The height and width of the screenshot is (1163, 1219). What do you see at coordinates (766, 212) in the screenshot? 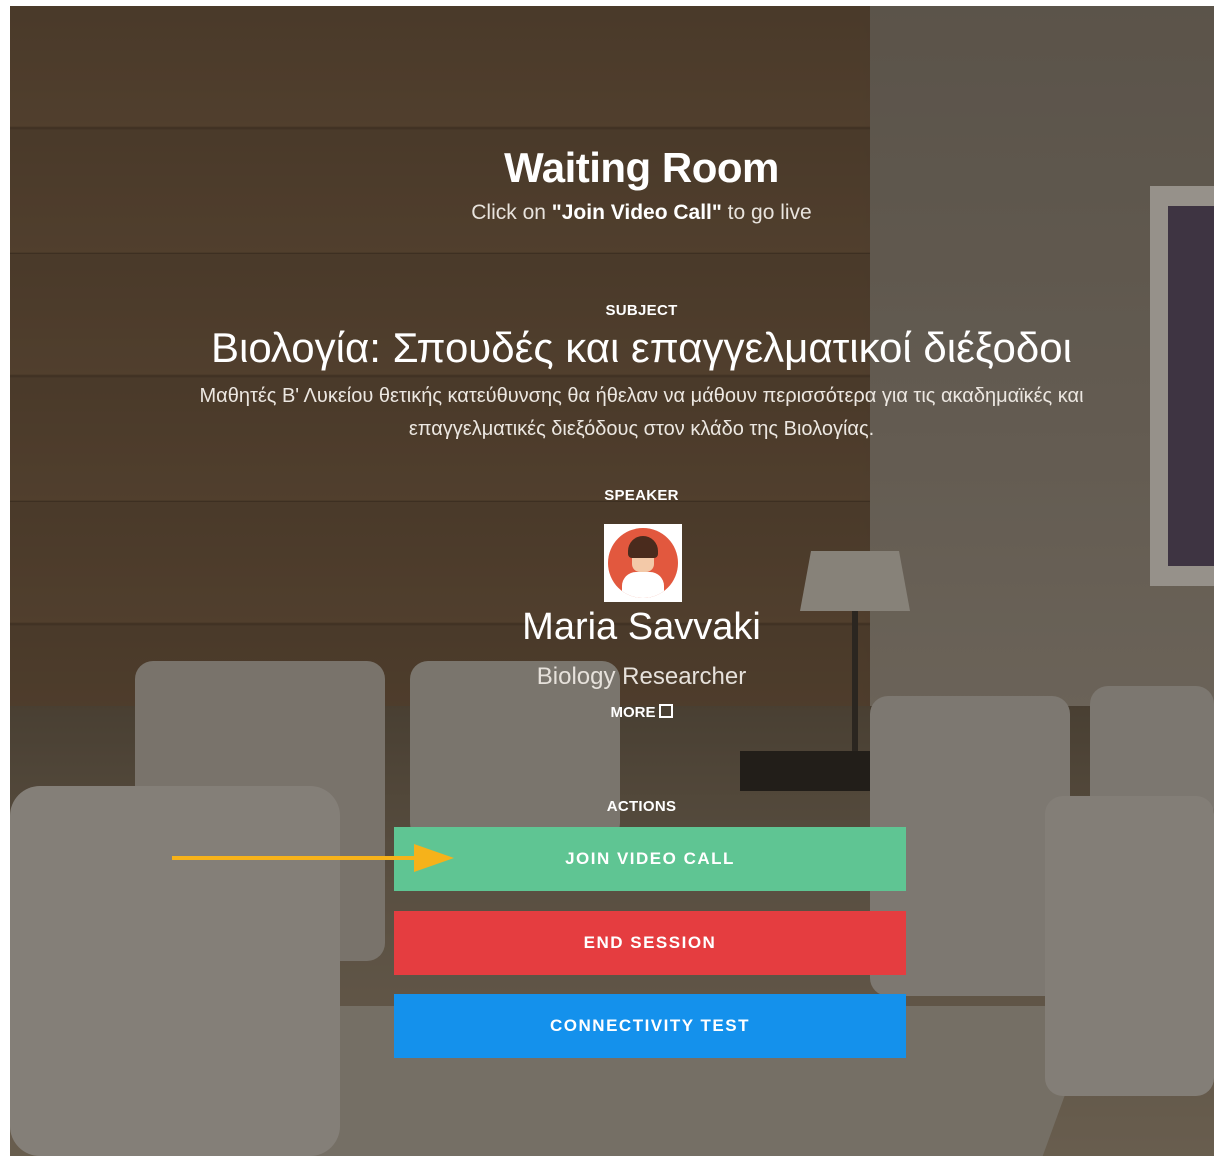
I see `subtitle-suffix: to go live` at bounding box center [766, 212].